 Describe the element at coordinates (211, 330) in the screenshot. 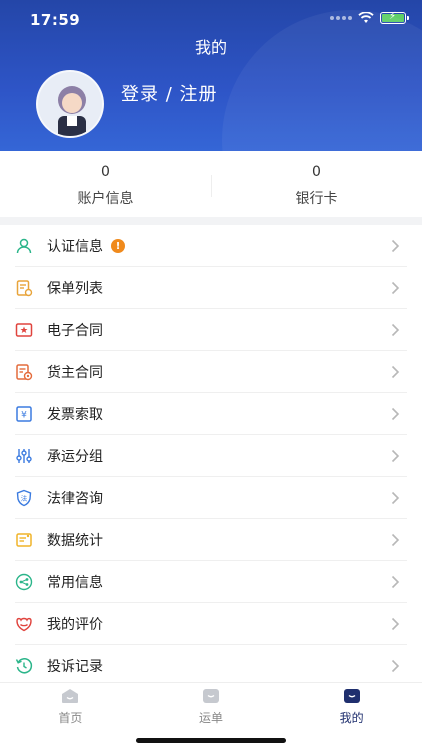

I see `menu-item-e-contract: 电子合同` at that location.